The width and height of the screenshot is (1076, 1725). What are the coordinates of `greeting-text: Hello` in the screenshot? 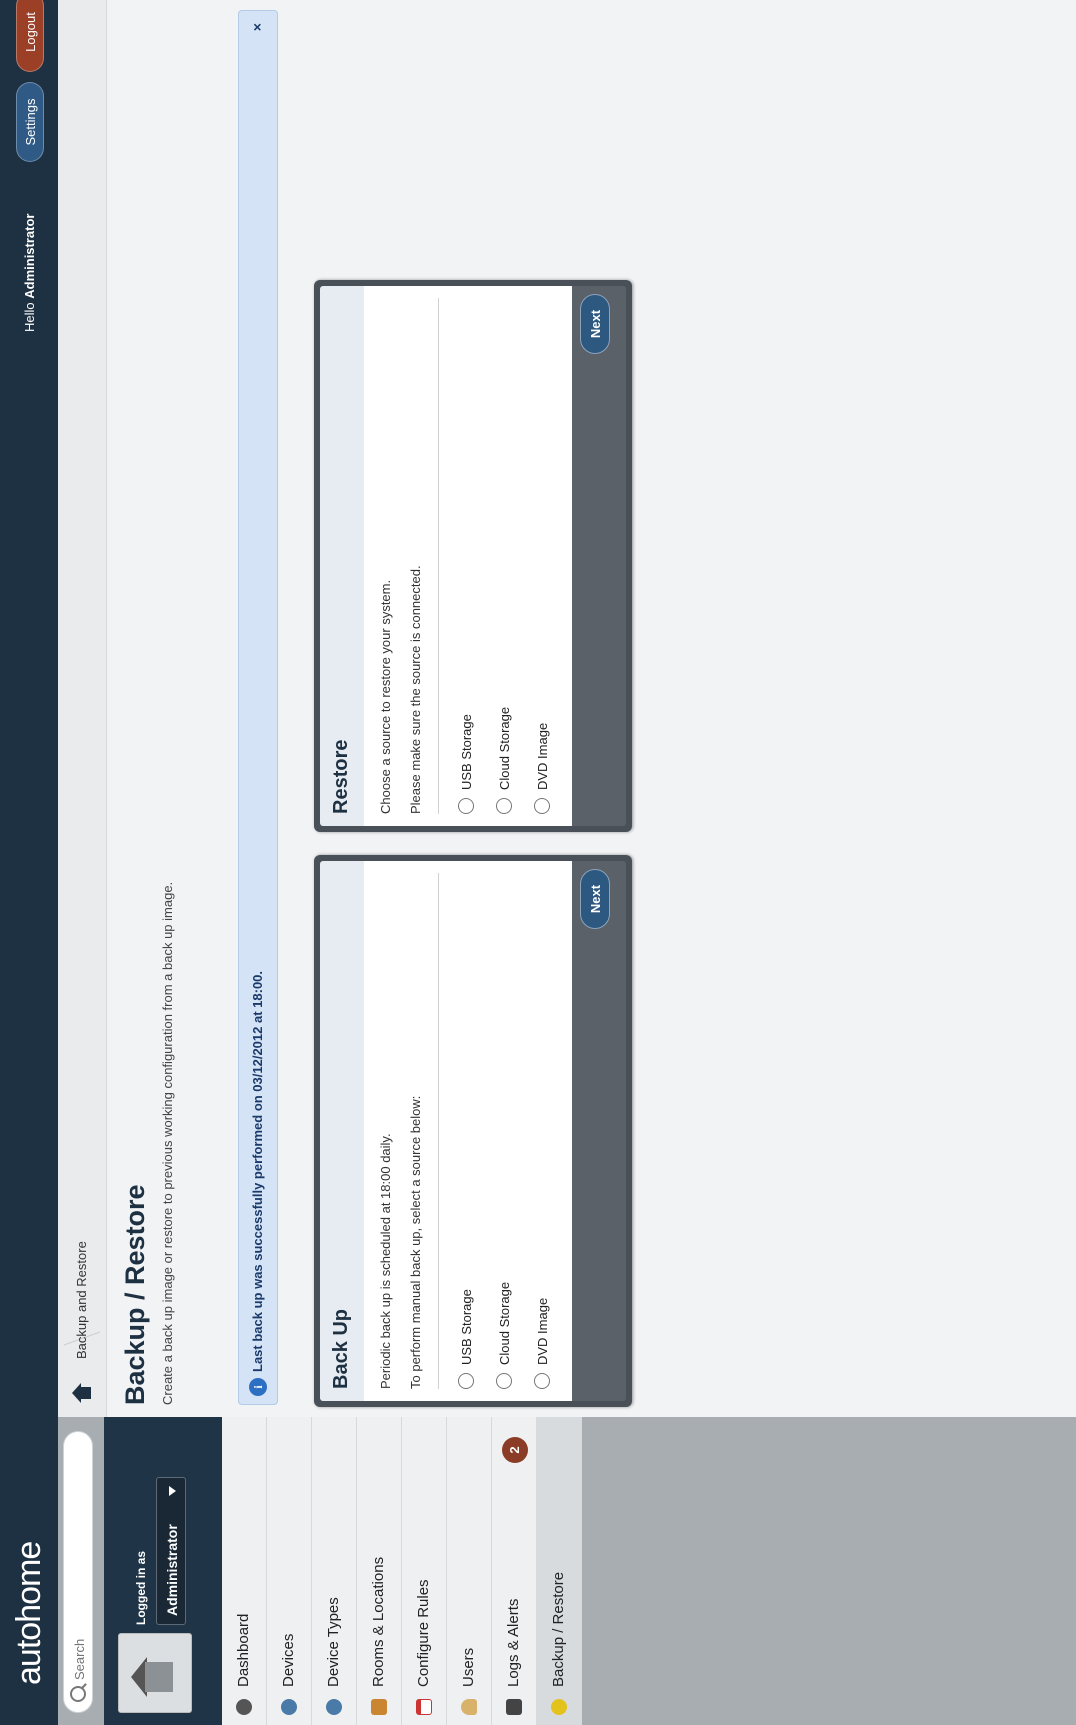 It's located at (29, 317).